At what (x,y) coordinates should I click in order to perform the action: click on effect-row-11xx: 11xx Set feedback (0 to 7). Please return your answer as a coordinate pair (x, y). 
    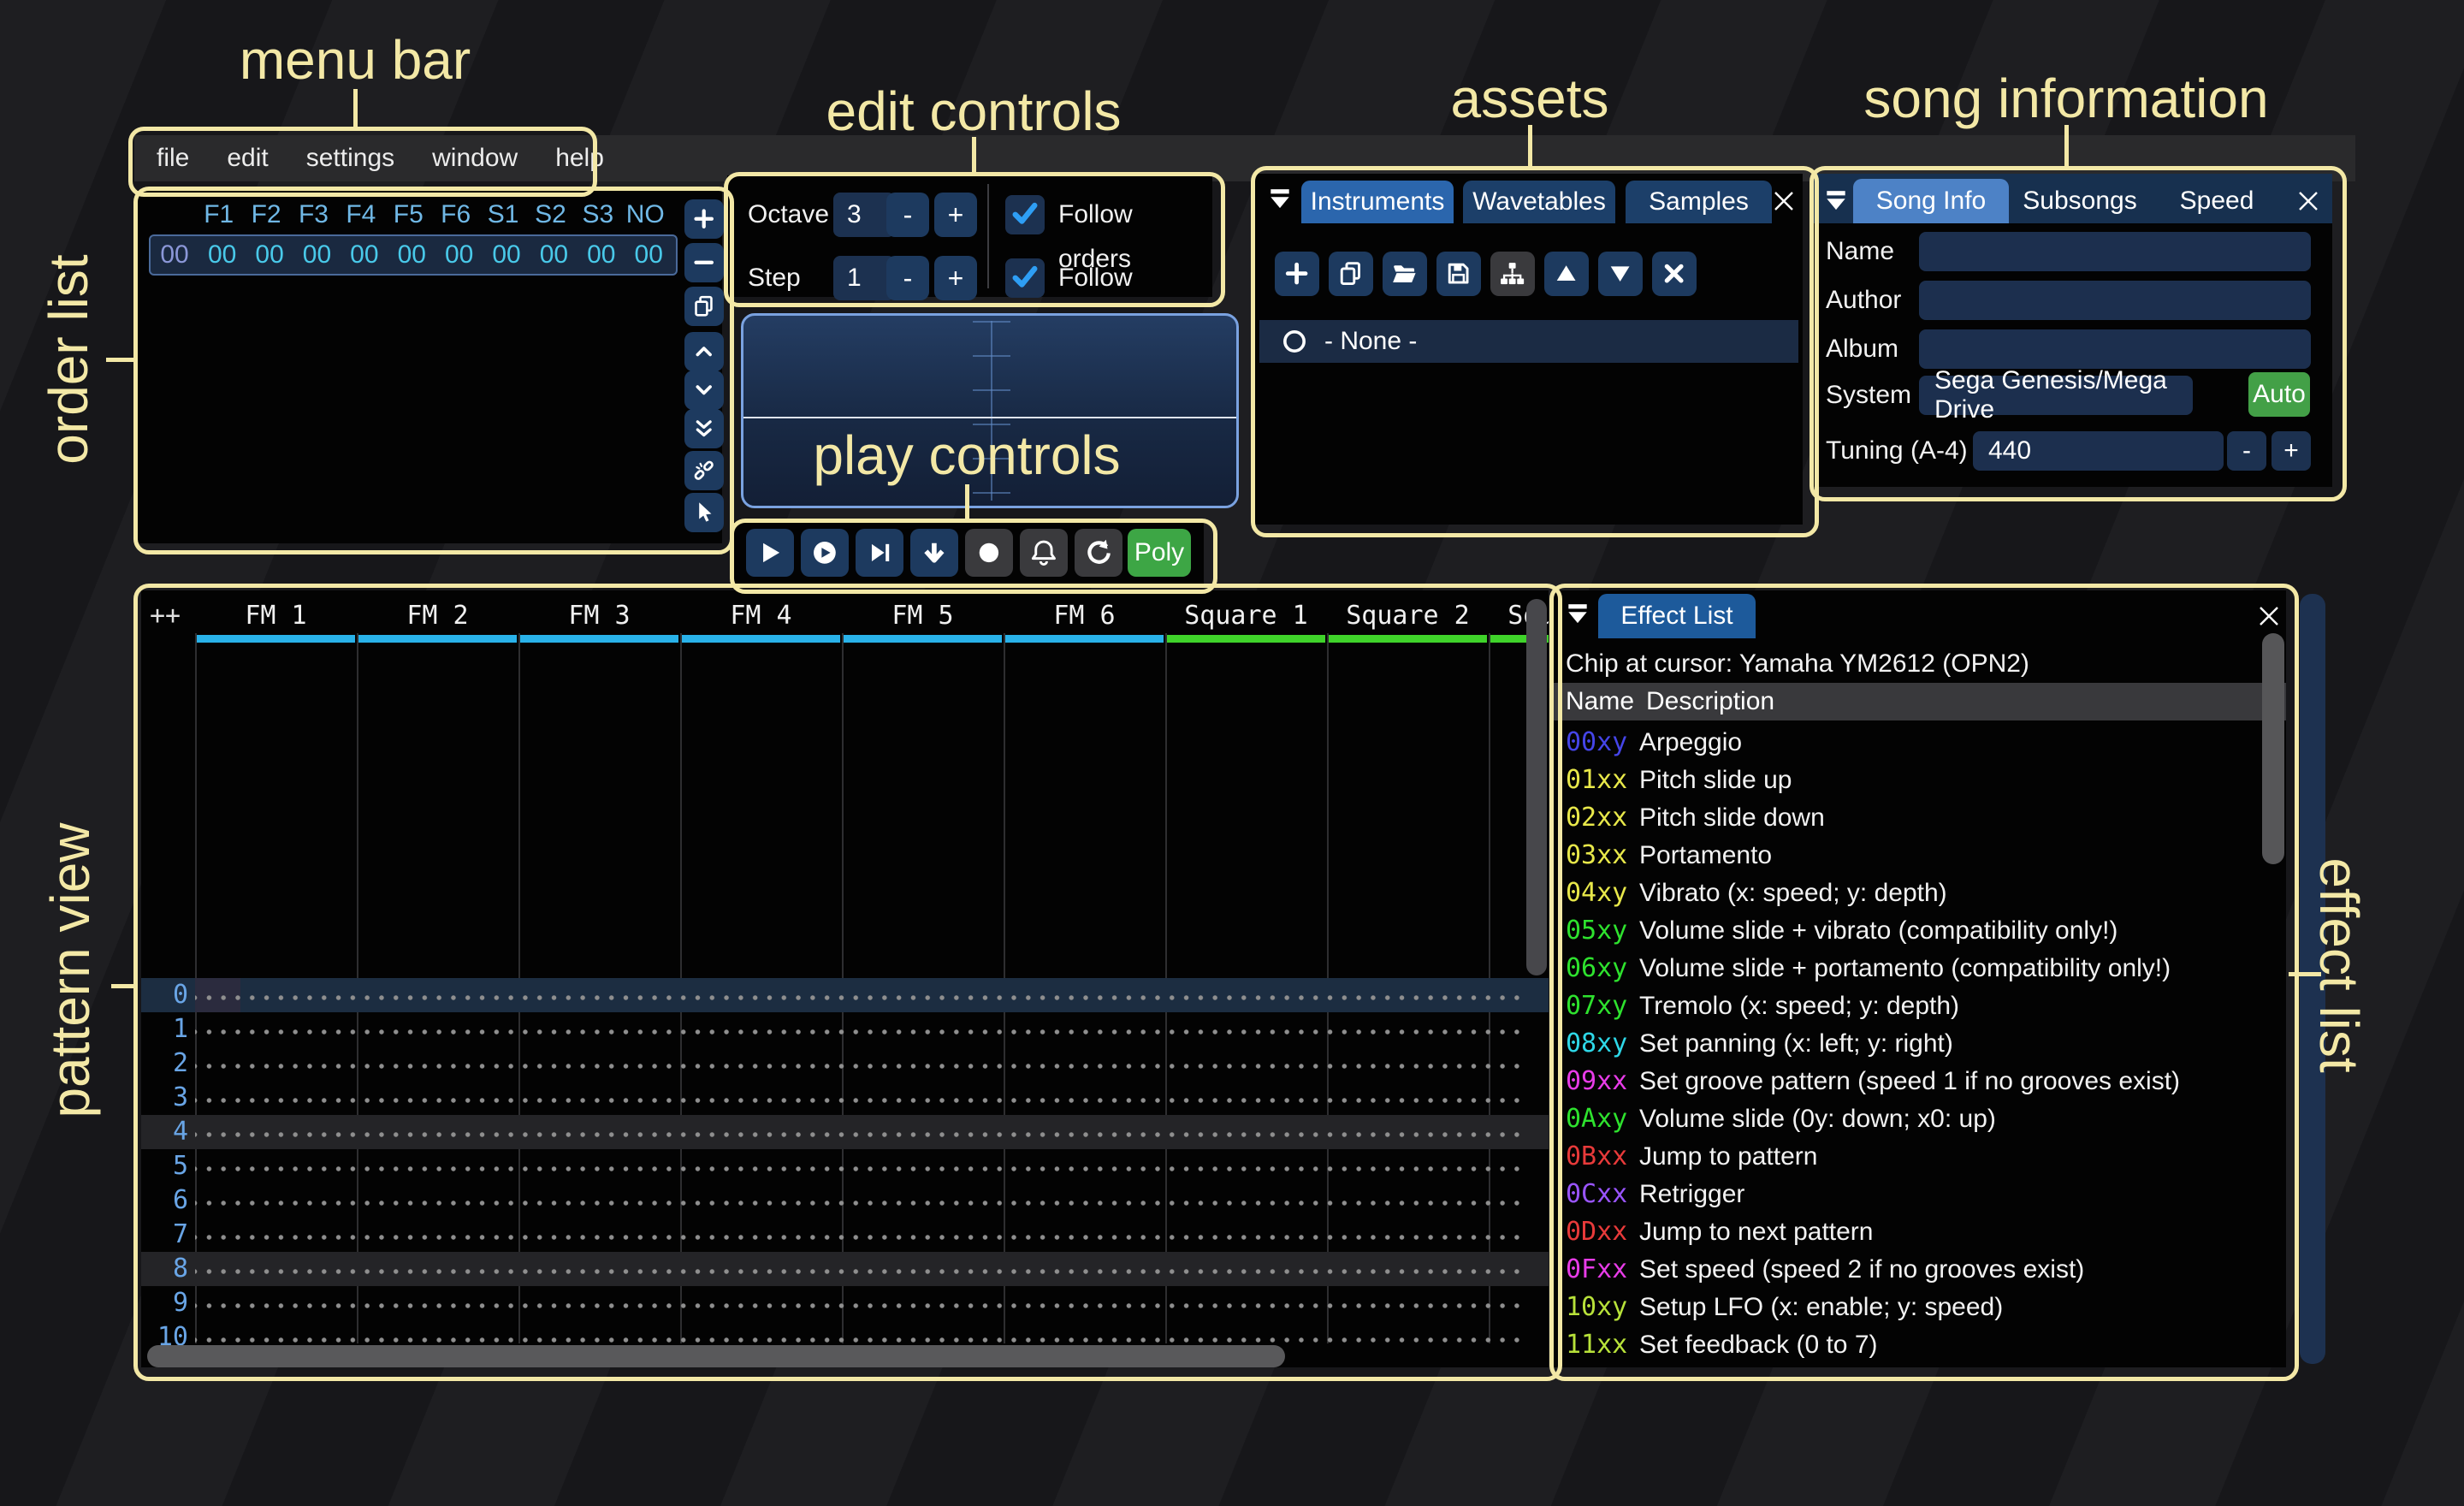
    Looking at the image, I should click on (1920, 1345).